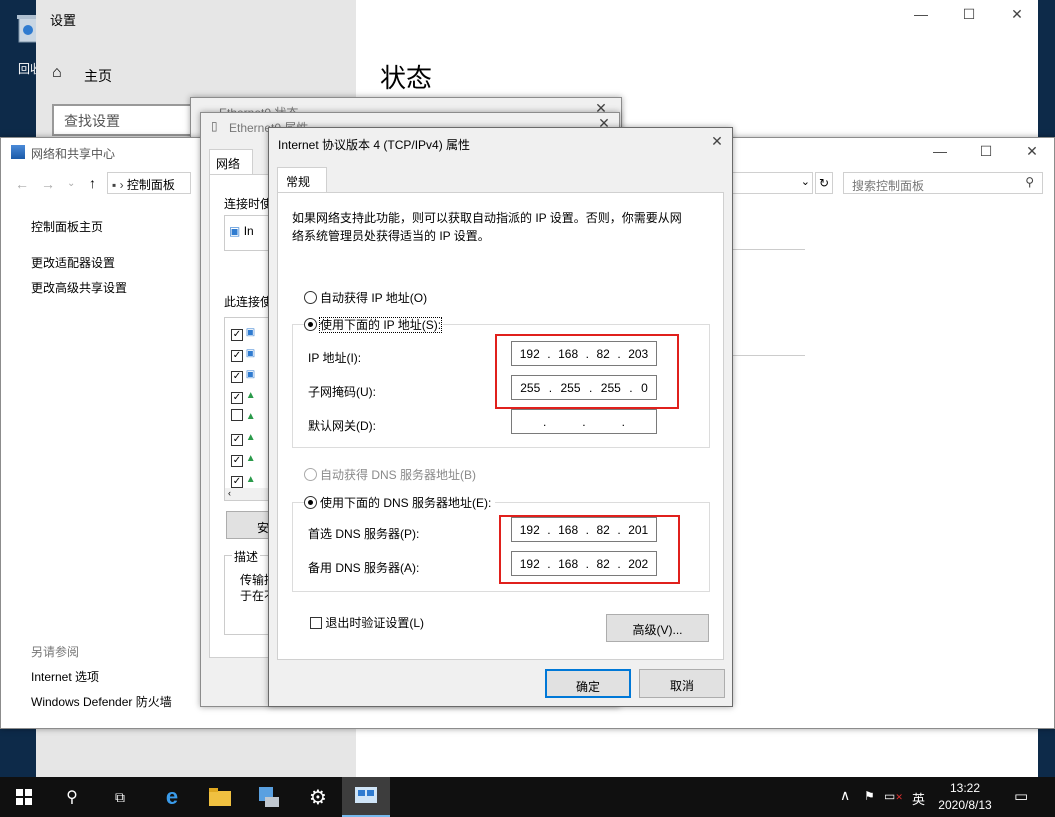  What do you see at coordinates (869, 796) in the screenshot?
I see `action-center-icon: ⚑` at bounding box center [869, 796].